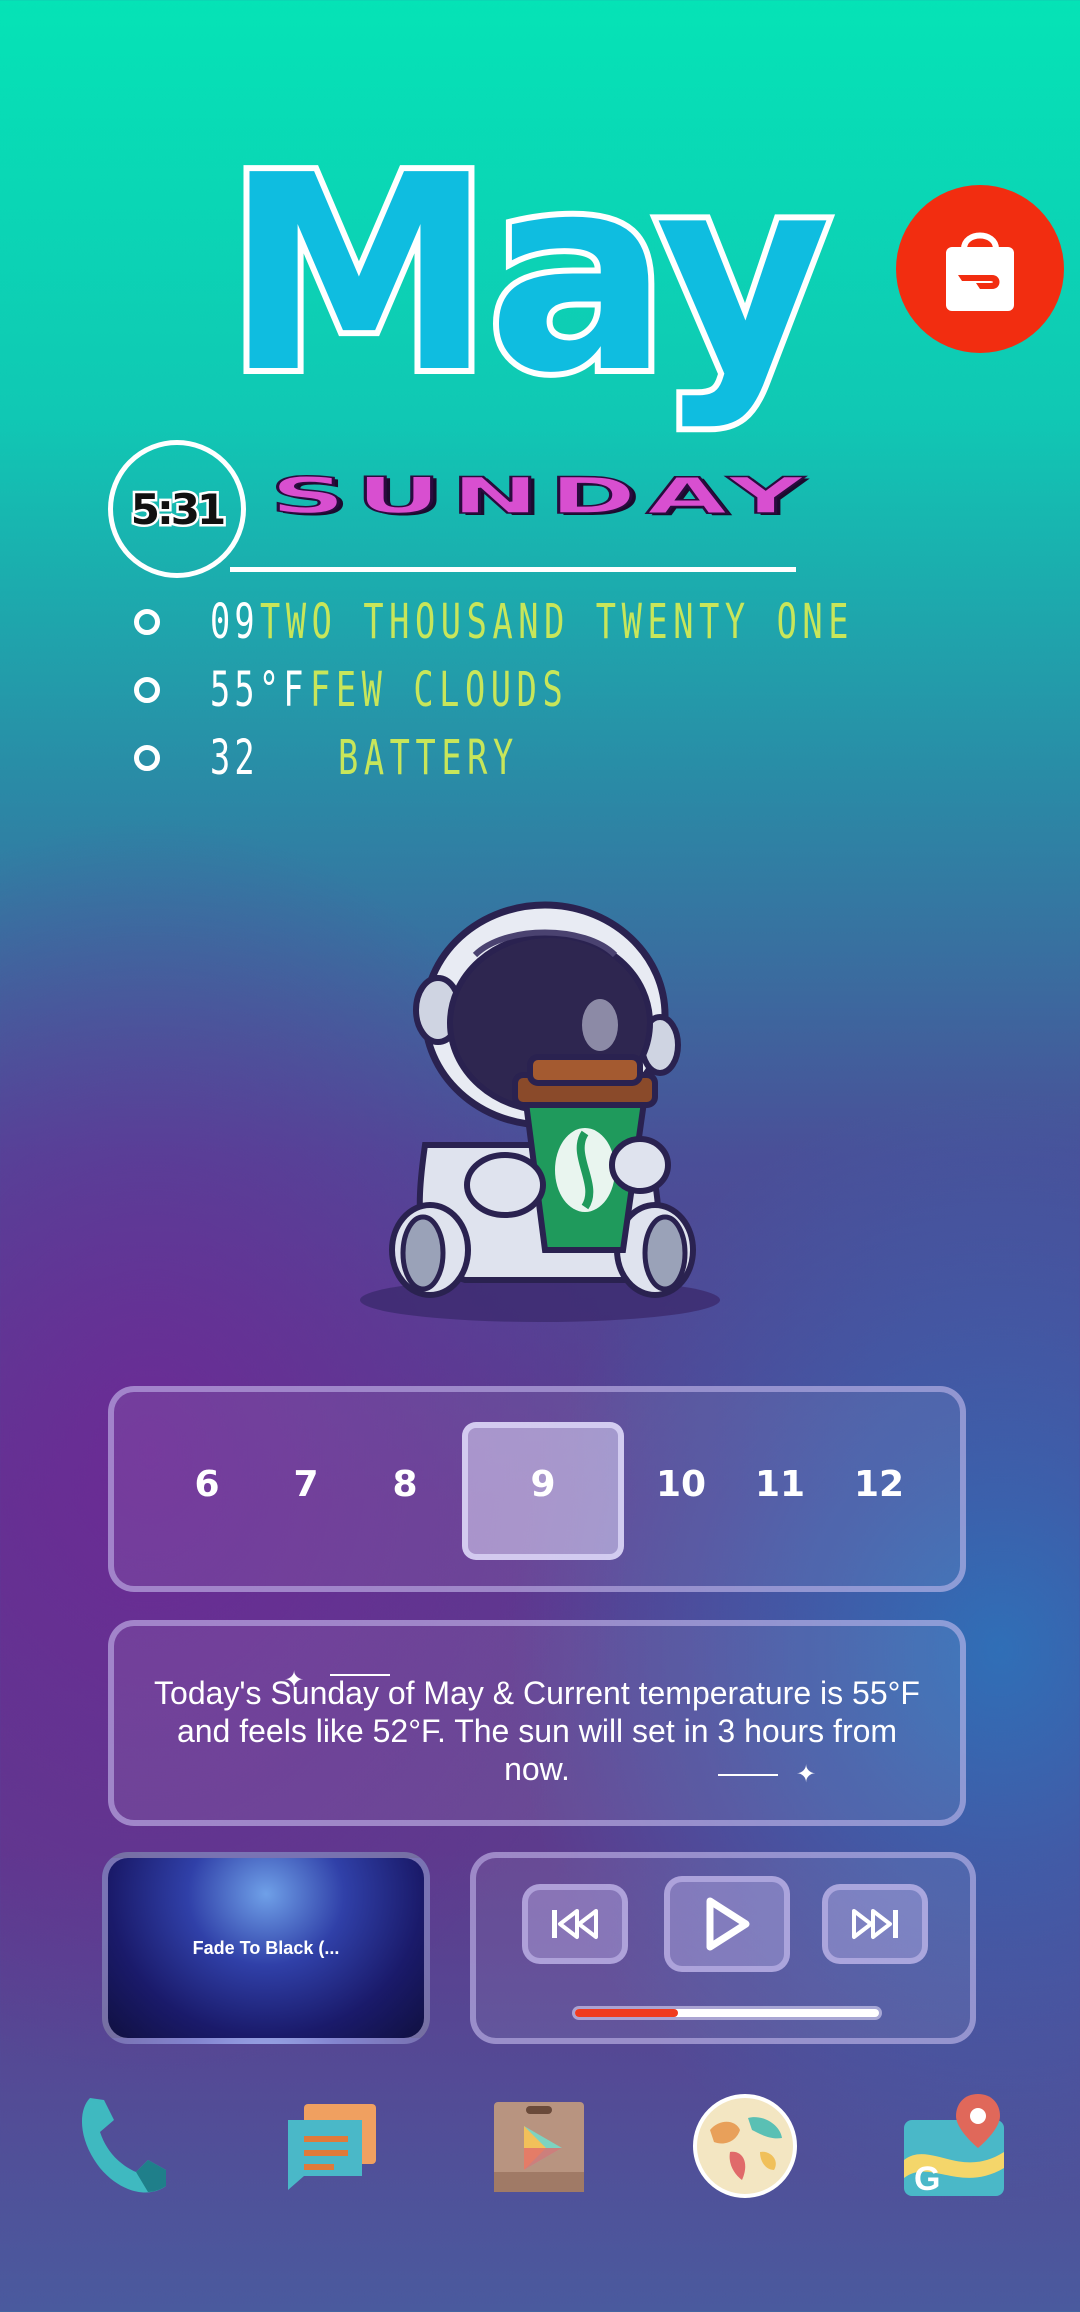 The width and height of the screenshot is (1080, 2312). What do you see at coordinates (727, 2013) in the screenshot?
I see `playback-progress-bar` at bounding box center [727, 2013].